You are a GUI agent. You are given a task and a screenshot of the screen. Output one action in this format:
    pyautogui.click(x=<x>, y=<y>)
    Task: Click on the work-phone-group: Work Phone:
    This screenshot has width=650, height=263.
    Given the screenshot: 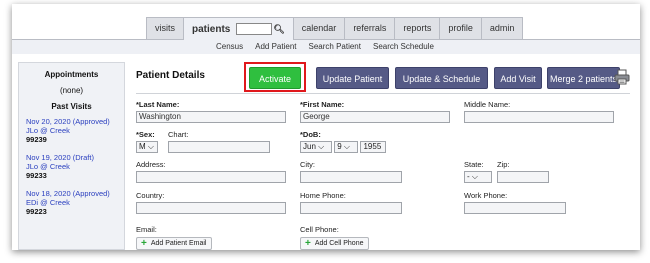 What is the action you would take?
    pyautogui.click(x=515, y=202)
    